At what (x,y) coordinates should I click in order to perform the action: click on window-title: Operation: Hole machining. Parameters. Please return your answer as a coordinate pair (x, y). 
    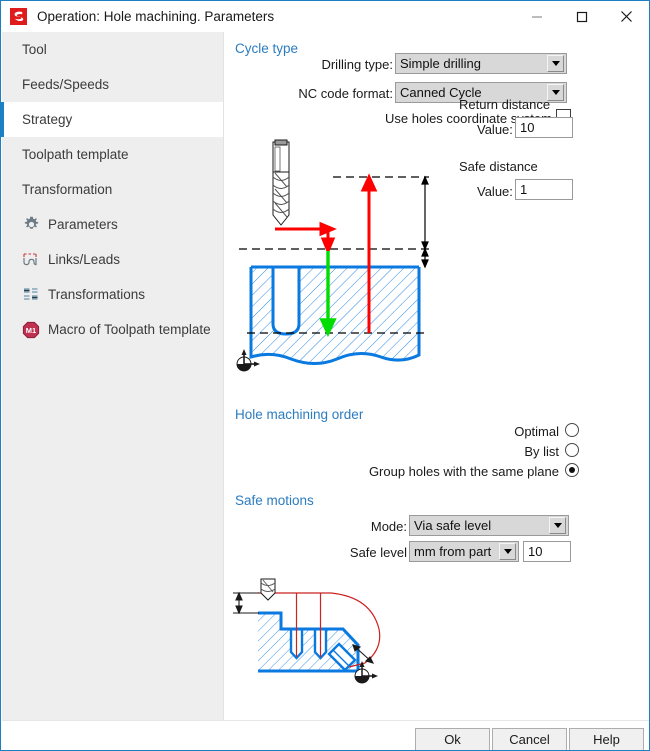
    Looking at the image, I should click on (156, 16).